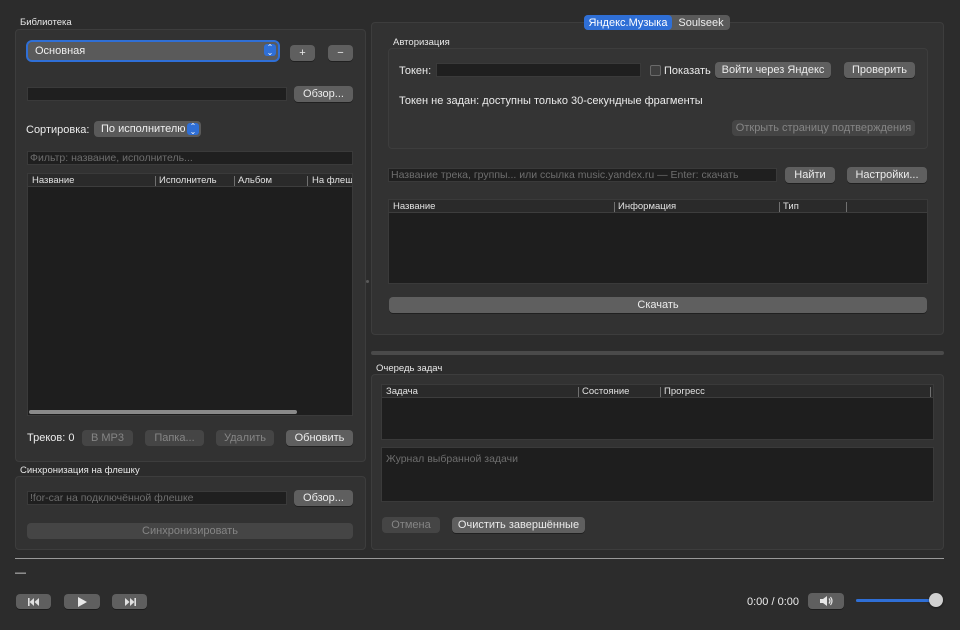 The width and height of the screenshot is (960, 630). I want to click on search-results-header: Название Информация Тип, so click(658, 206).